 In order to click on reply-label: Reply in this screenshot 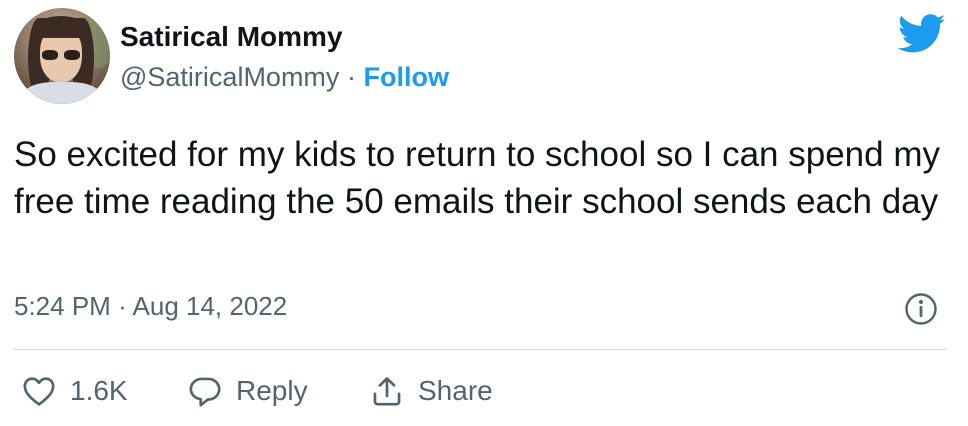, I will do `click(272, 390)`.